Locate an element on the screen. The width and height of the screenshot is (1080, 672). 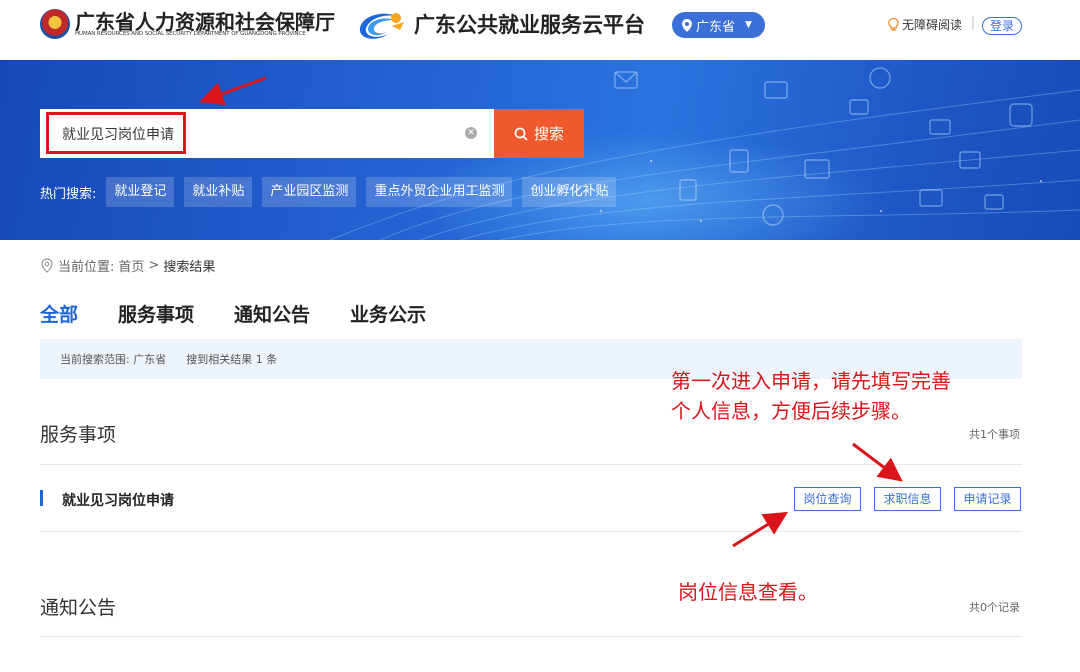
hot-search-label: 热门搜索: is located at coordinates (68, 194).